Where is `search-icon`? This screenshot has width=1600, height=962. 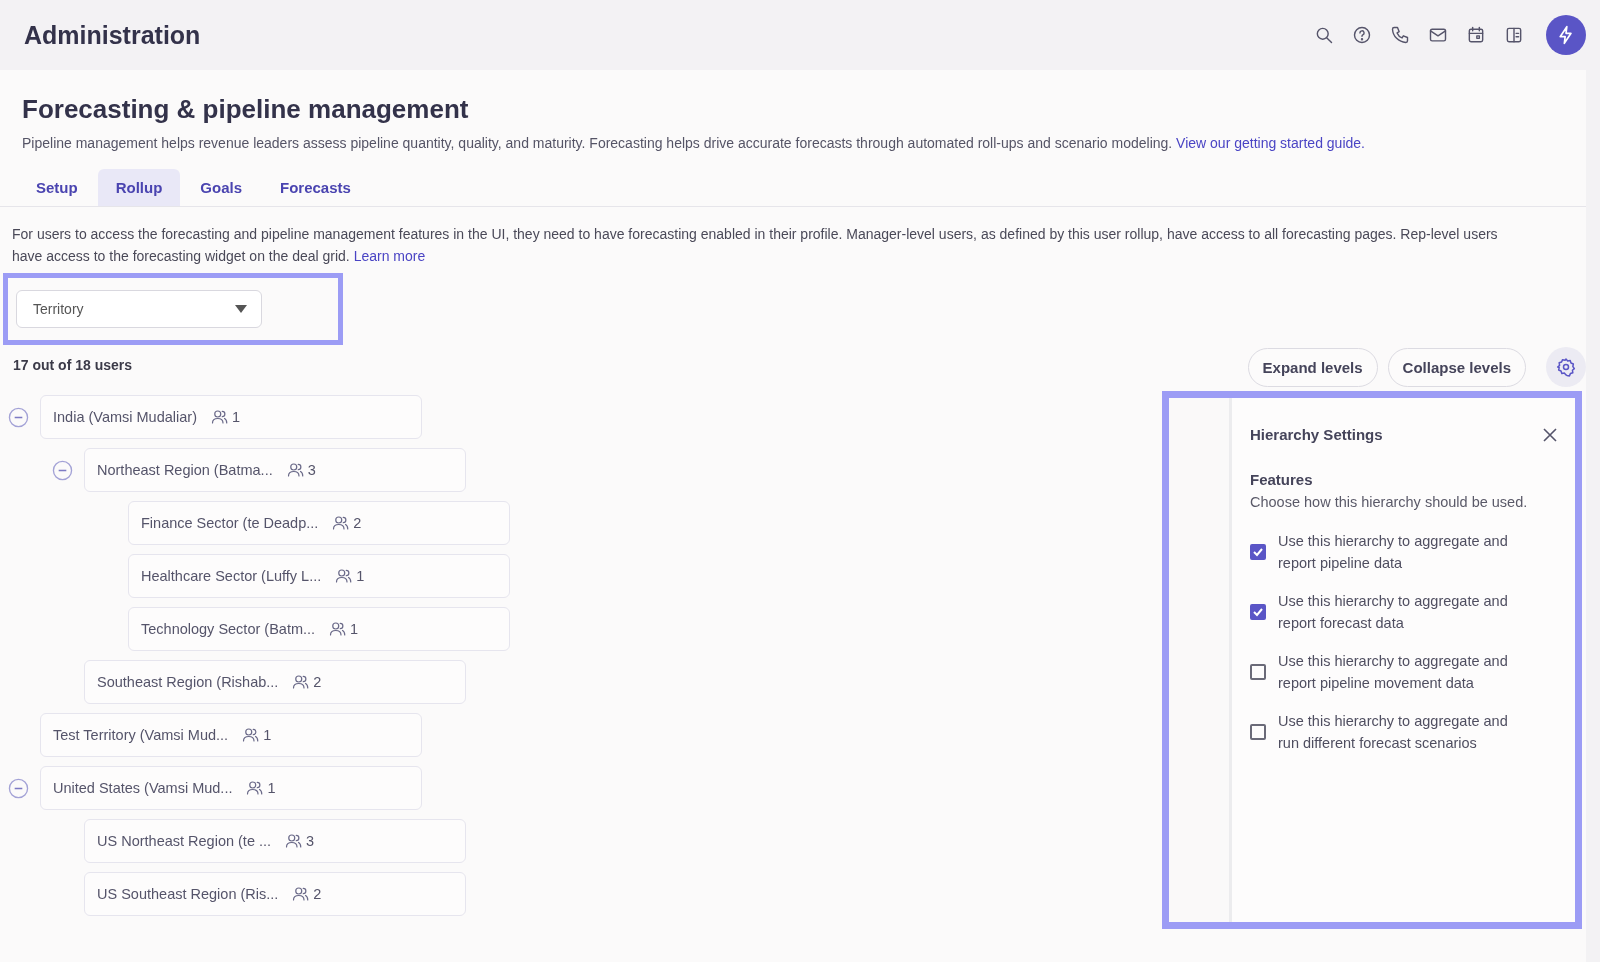 search-icon is located at coordinates (1324, 35).